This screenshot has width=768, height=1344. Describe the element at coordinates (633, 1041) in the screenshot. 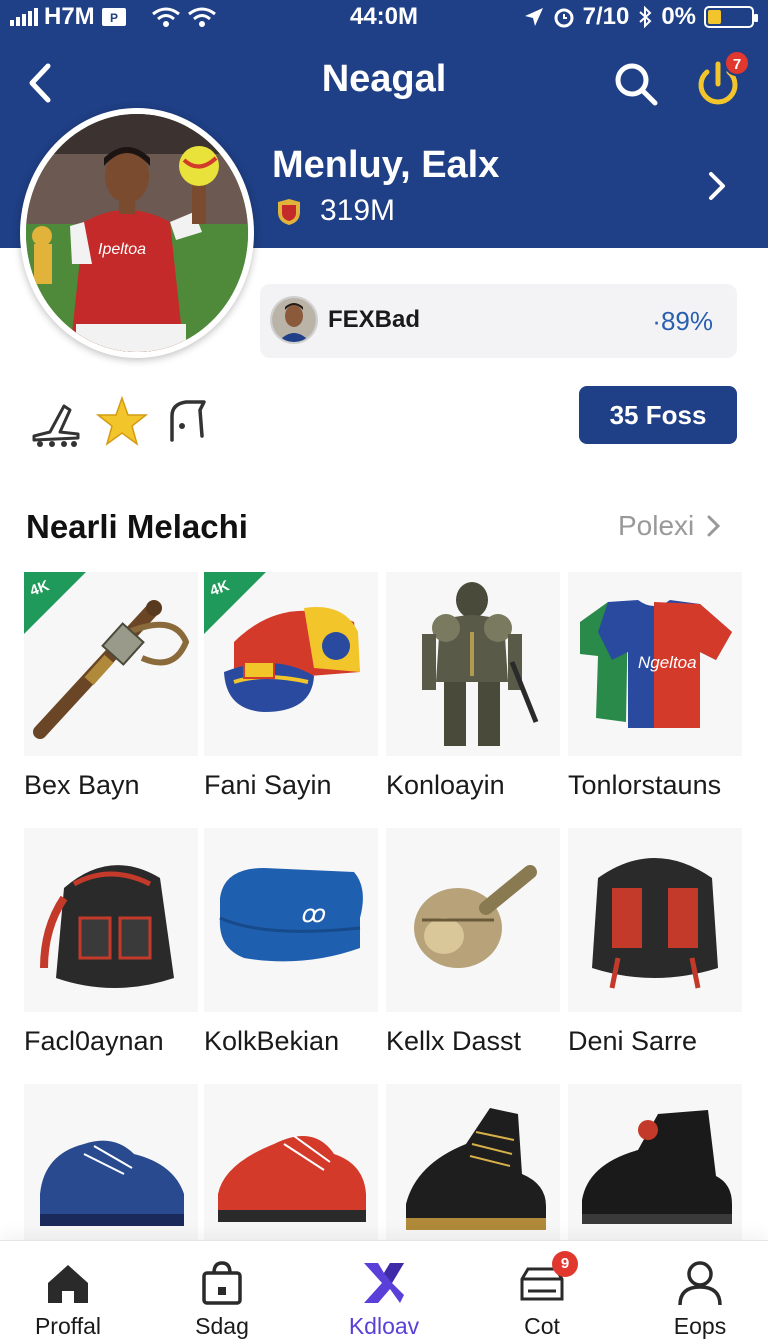

I see `product-name: Deni Sarre` at that location.